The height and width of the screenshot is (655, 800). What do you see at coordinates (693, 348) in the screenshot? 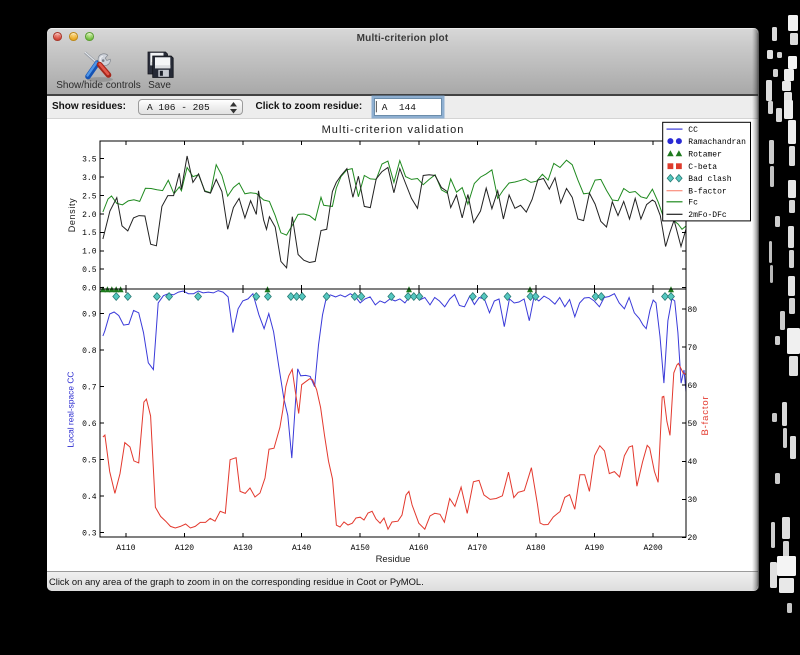
I see `svg-text: 70` at bounding box center [693, 348].